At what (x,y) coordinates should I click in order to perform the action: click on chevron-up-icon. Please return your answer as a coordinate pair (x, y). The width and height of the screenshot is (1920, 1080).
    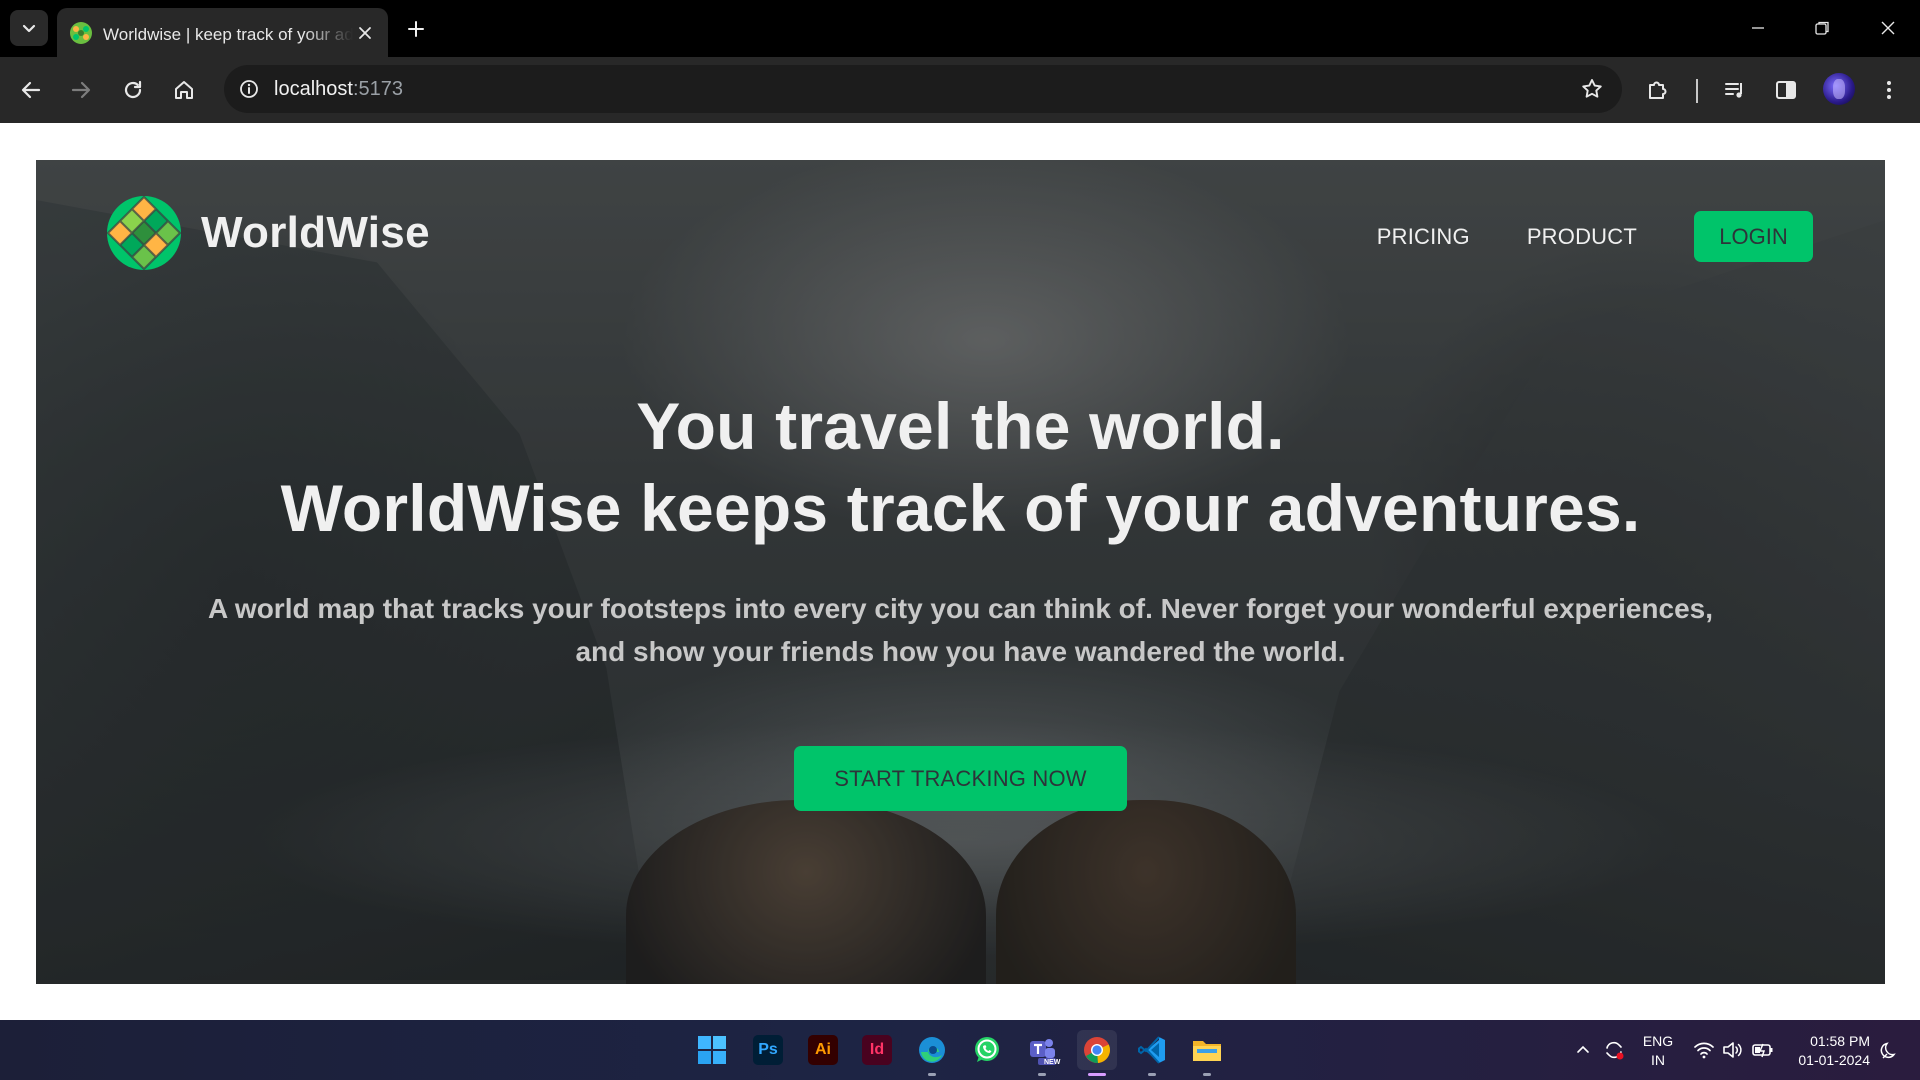
    Looking at the image, I should click on (1583, 1049).